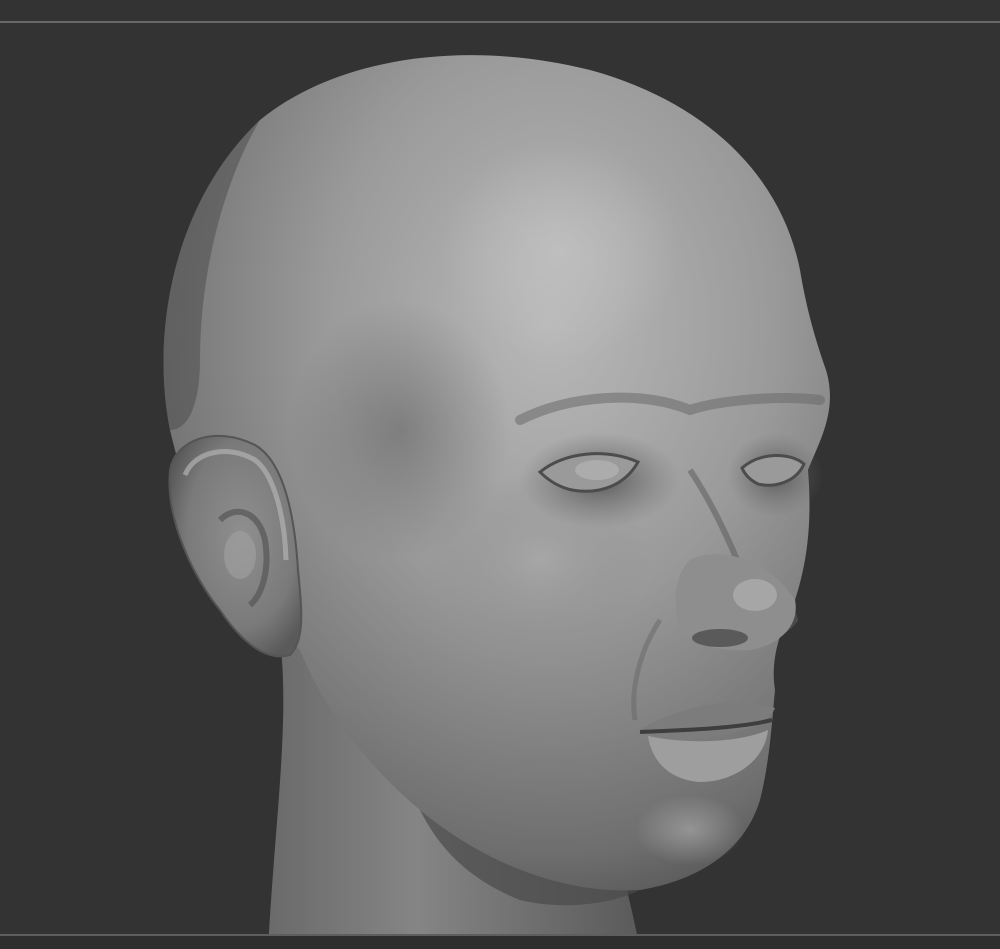  I want to click on left-eyeball-highlight, so click(597, 470).